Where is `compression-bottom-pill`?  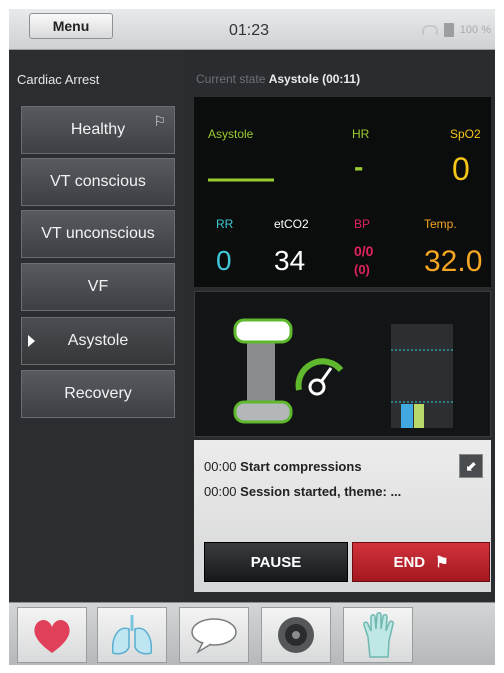
compression-bottom-pill is located at coordinates (263, 412).